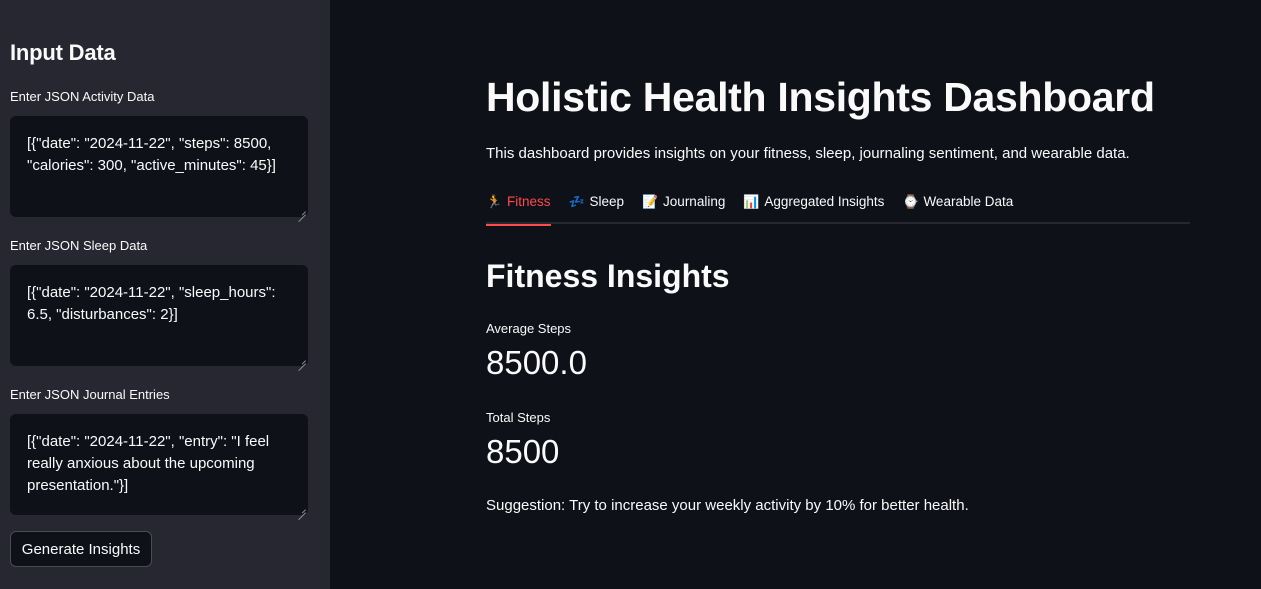 The height and width of the screenshot is (589, 1261). What do you see at coordinates (607, 201) in the screenshot?
I see `tab-label: Sleep` at bounding box center [607, 201].